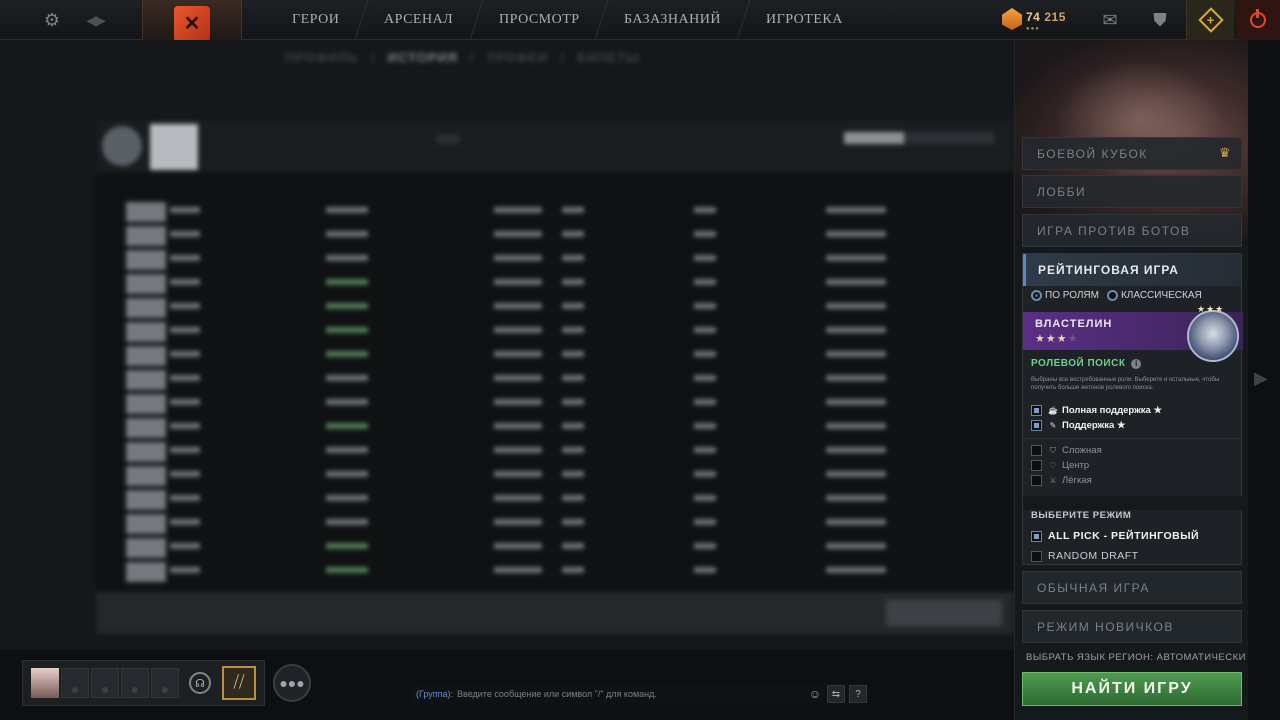 This screenshot has width=1280, height=720. What do you see at coordinates (1136, 364) in the screenshot?
I see `info-icon: i` at bounding box center [1136, 364].